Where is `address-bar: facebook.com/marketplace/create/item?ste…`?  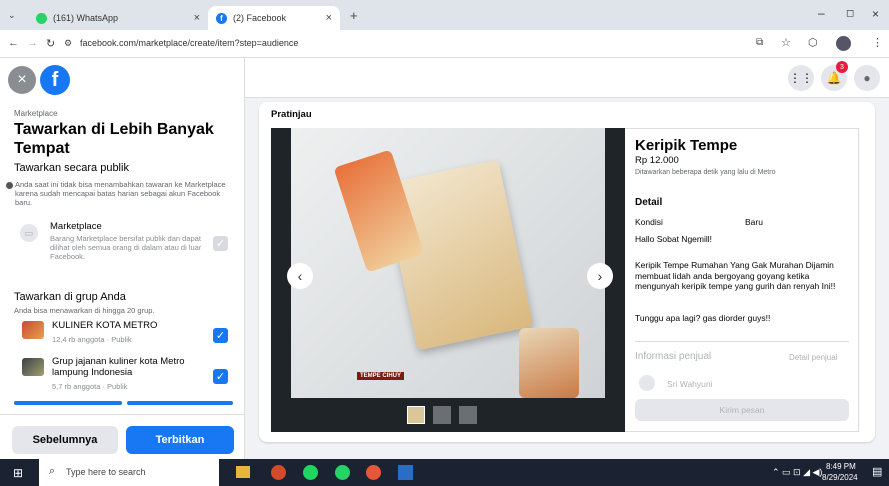 address-bar: facebook.com/marketplace/create/item?ste… is located at coordinates (189, 43).